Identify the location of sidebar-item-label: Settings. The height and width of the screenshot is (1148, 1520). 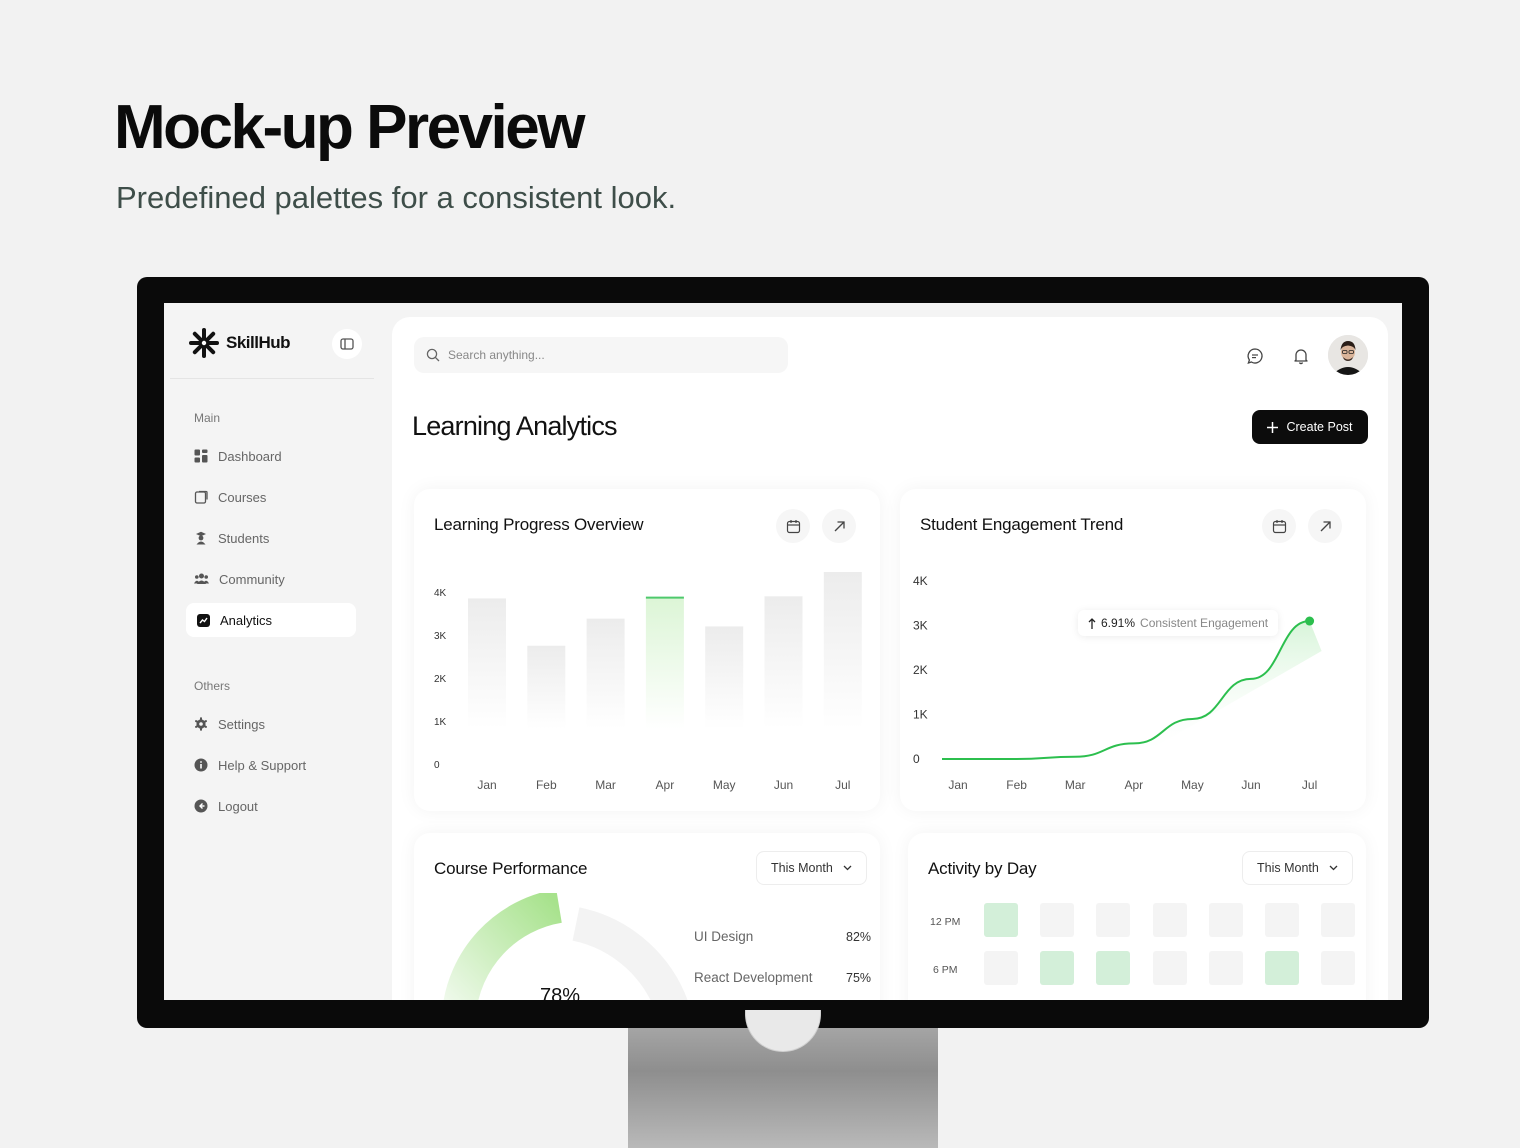
(241, 724).